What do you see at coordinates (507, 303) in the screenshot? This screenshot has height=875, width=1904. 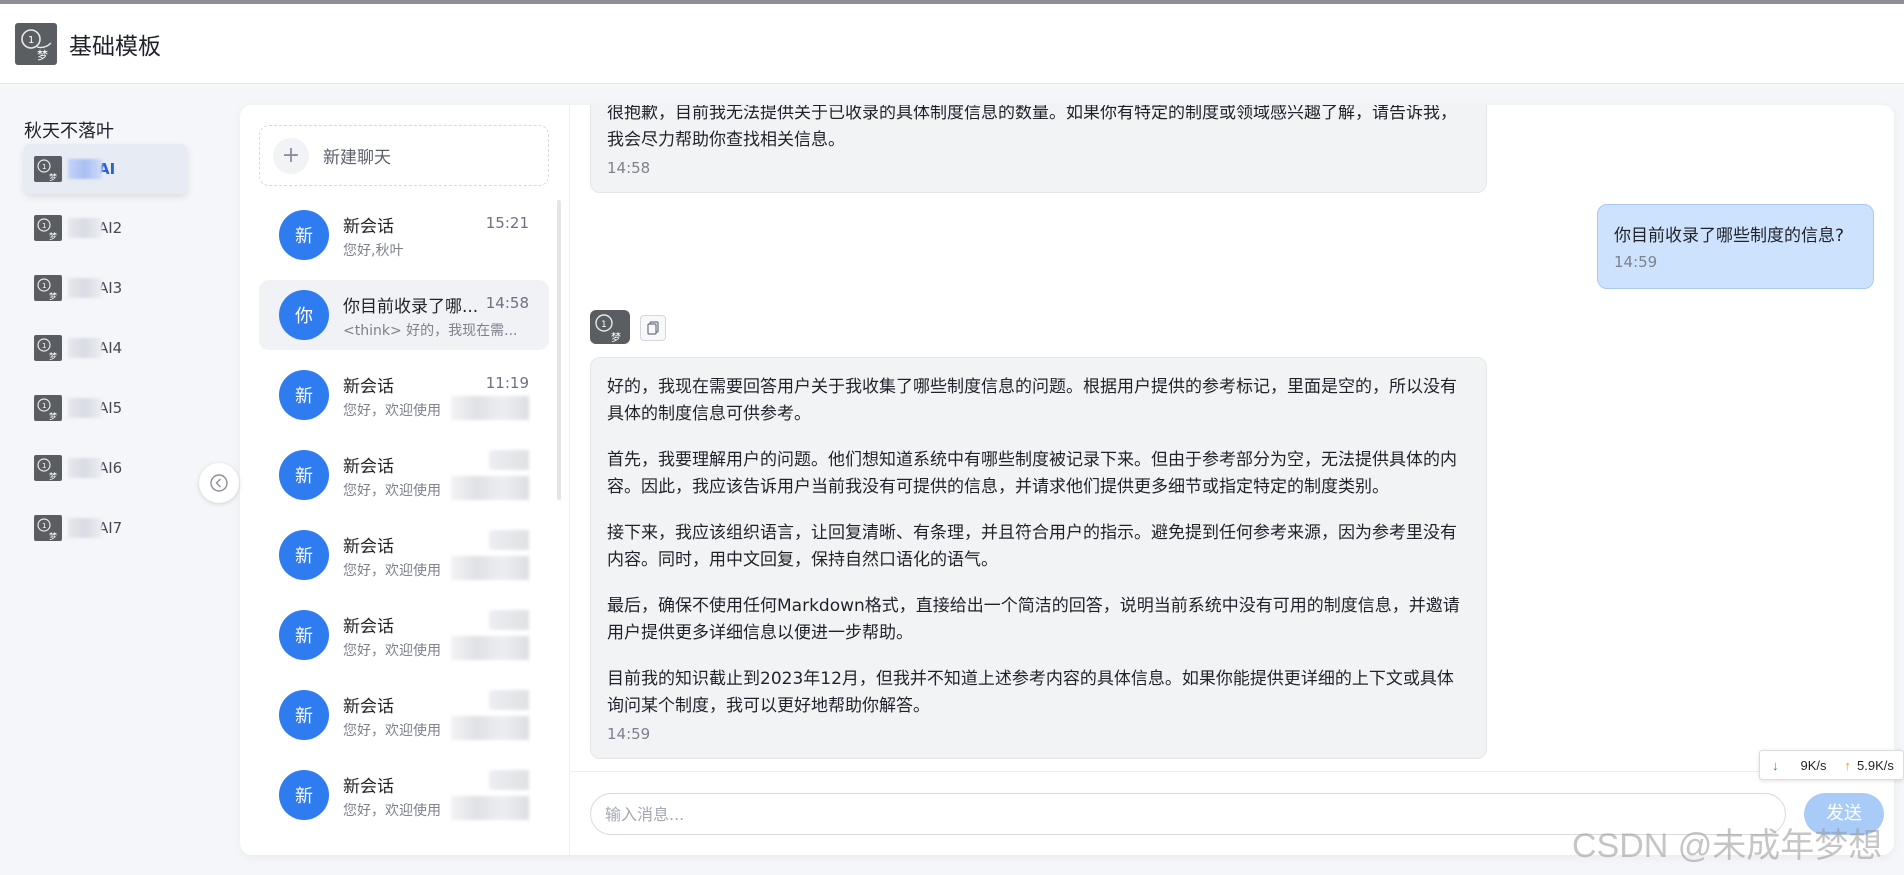 I see `conversation-time: 14:58` at bounding box center [507, 303].